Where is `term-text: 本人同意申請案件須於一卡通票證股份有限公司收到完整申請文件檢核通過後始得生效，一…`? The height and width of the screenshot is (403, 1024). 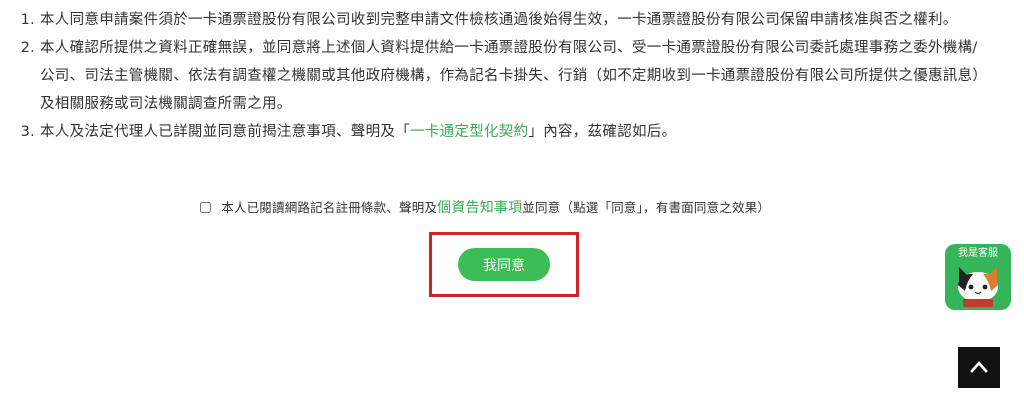
term-text: 本人同意申請案件須於一卡通票證股份有限公司收到完整申請文件檢核通過後始得生效，一… is located at coordinates (499, 20).